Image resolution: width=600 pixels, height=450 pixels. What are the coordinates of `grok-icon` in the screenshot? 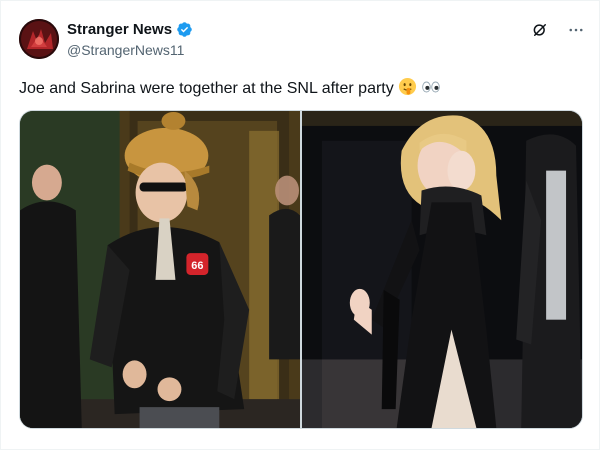 It's located at (540, 30).